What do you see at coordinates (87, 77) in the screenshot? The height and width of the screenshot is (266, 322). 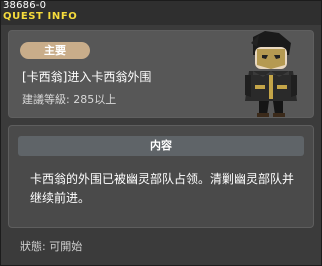 I see `quest-name: [卡西翁]进入卡西翁外围` at bounding box center [87, 77].